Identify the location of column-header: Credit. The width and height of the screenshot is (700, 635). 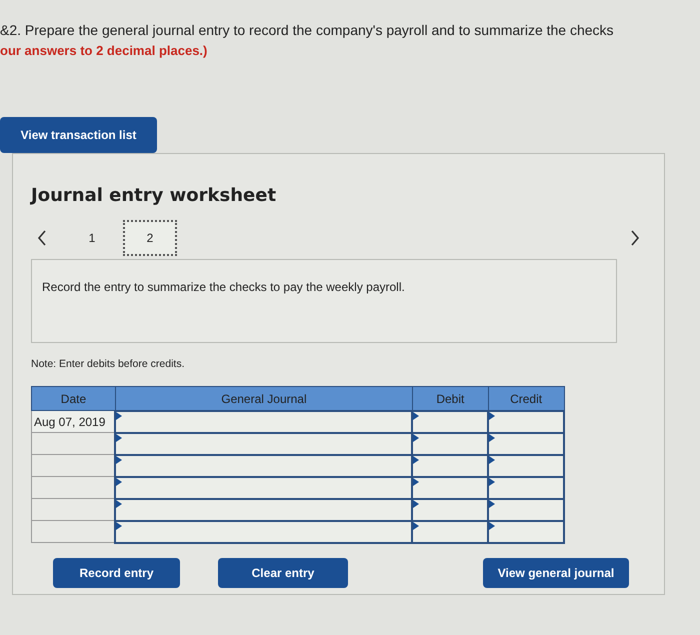
(526, 398).